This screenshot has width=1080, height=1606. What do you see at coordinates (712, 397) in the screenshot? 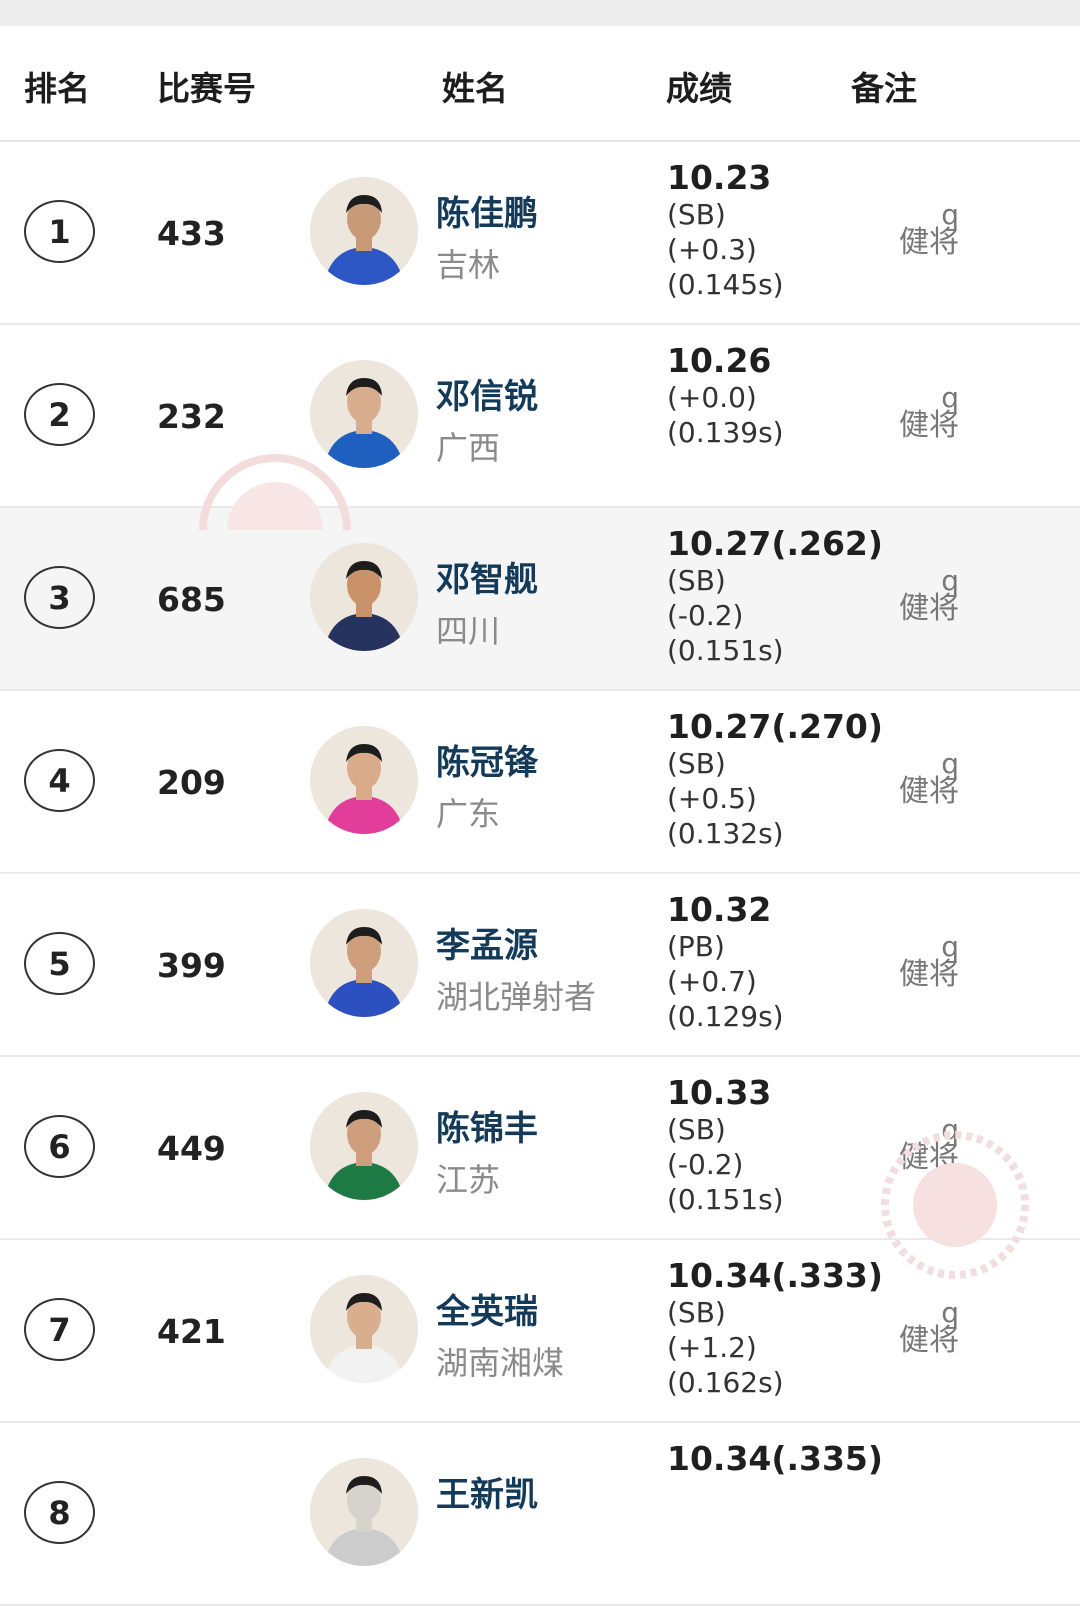
I see `result-detail: (+0.0)` at bounding box center [712, 397].